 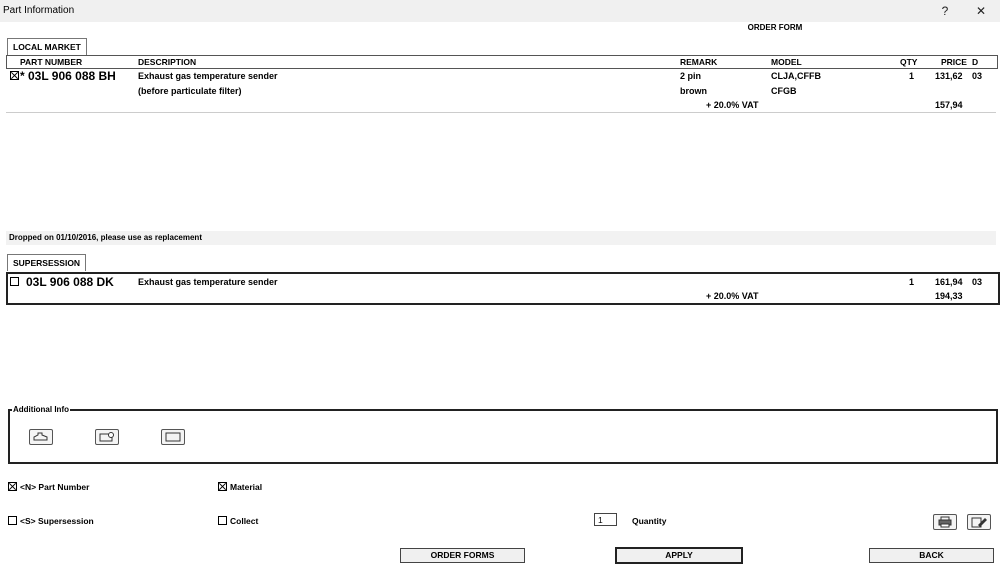 I want to click on local-price-vat: 157,94, so click(x=949, y=105).